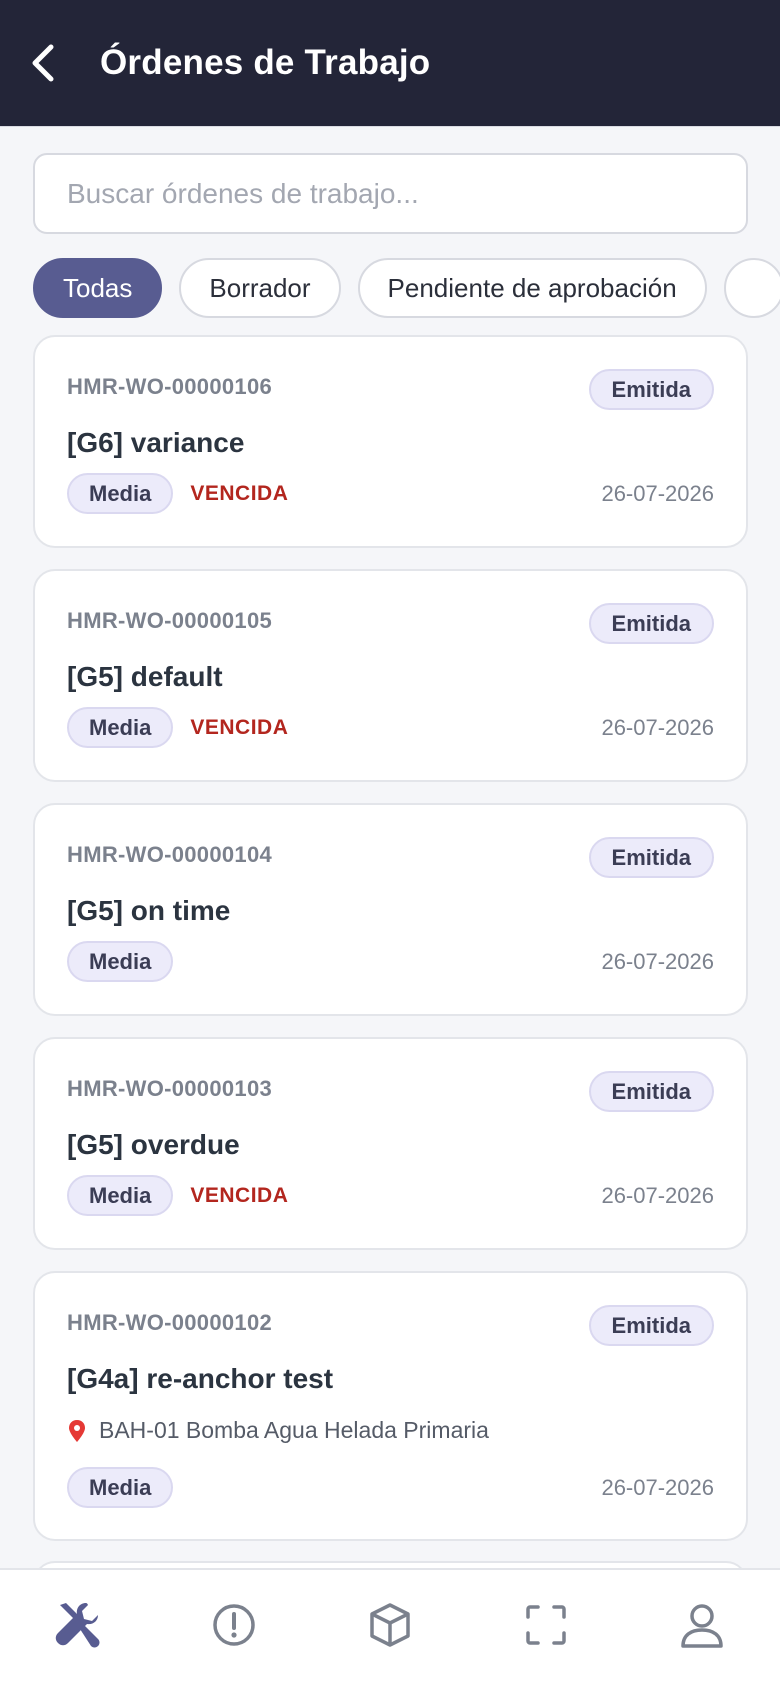  What do you see at coordinates (77, 1430) in the screenshot?
I see `location-pin-icon` at bounding box center [77, 1430].